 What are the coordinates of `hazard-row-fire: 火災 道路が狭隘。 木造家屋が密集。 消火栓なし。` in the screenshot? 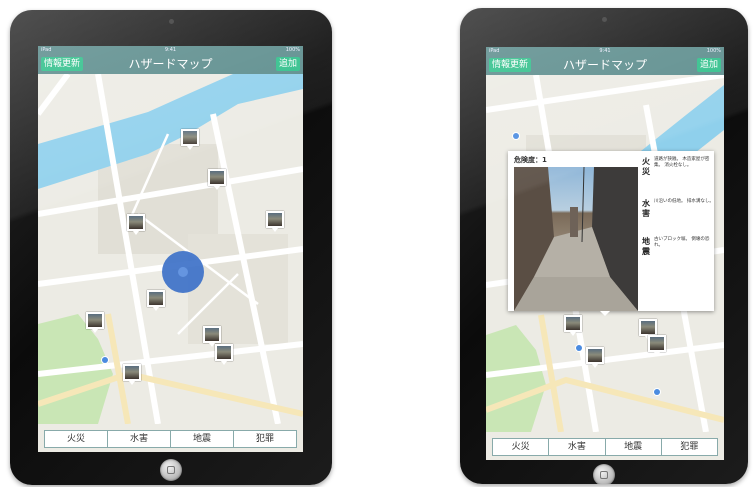 It's located at (682, 177).